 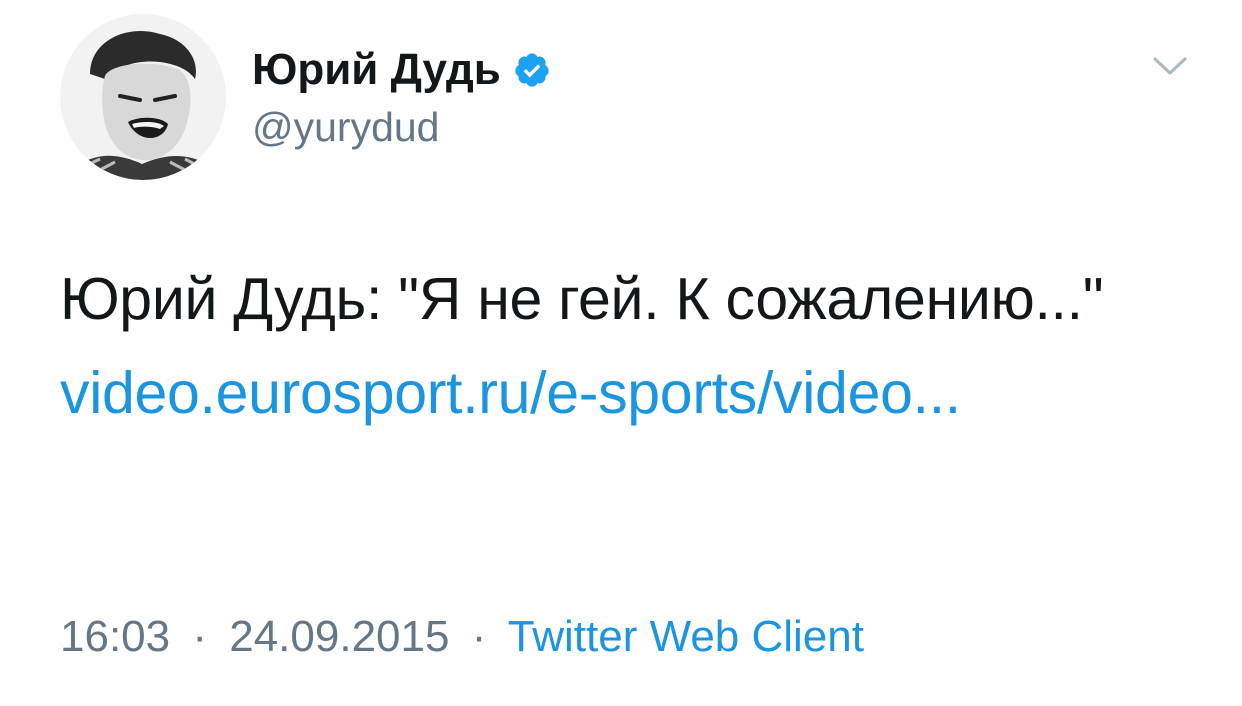 I want to click on avatar, so click(x=143, y=97).